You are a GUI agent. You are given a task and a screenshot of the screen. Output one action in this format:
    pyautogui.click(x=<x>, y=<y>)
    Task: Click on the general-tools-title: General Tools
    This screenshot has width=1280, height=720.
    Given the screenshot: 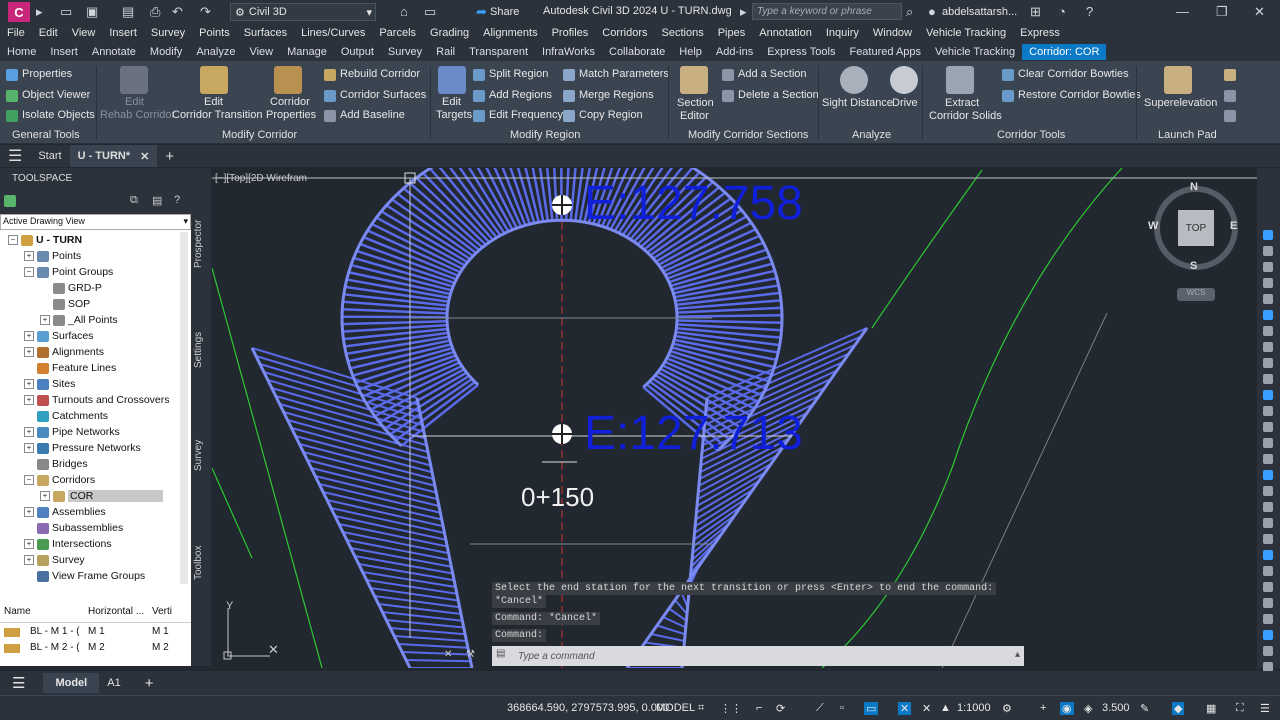 What is the action you would take?
    pyautogui.click(x=46, y=135)
    